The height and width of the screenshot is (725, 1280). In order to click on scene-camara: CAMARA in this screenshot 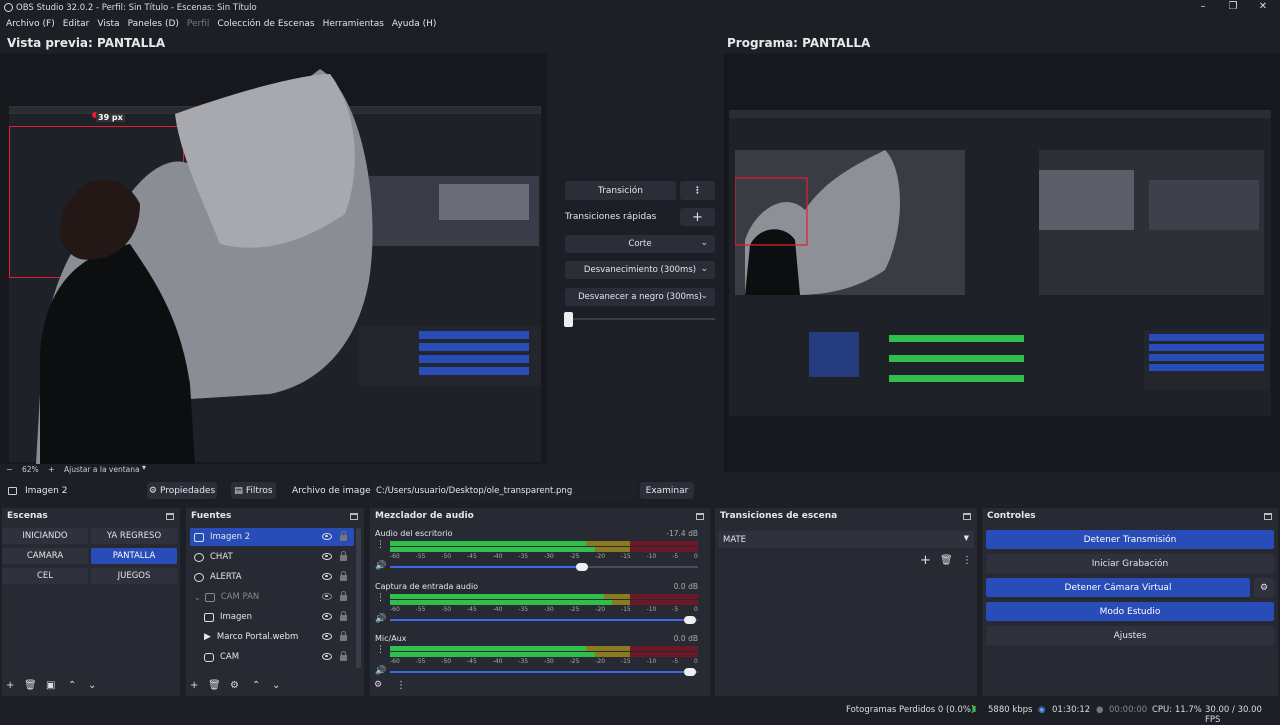, I will do `click(45, 556)`.